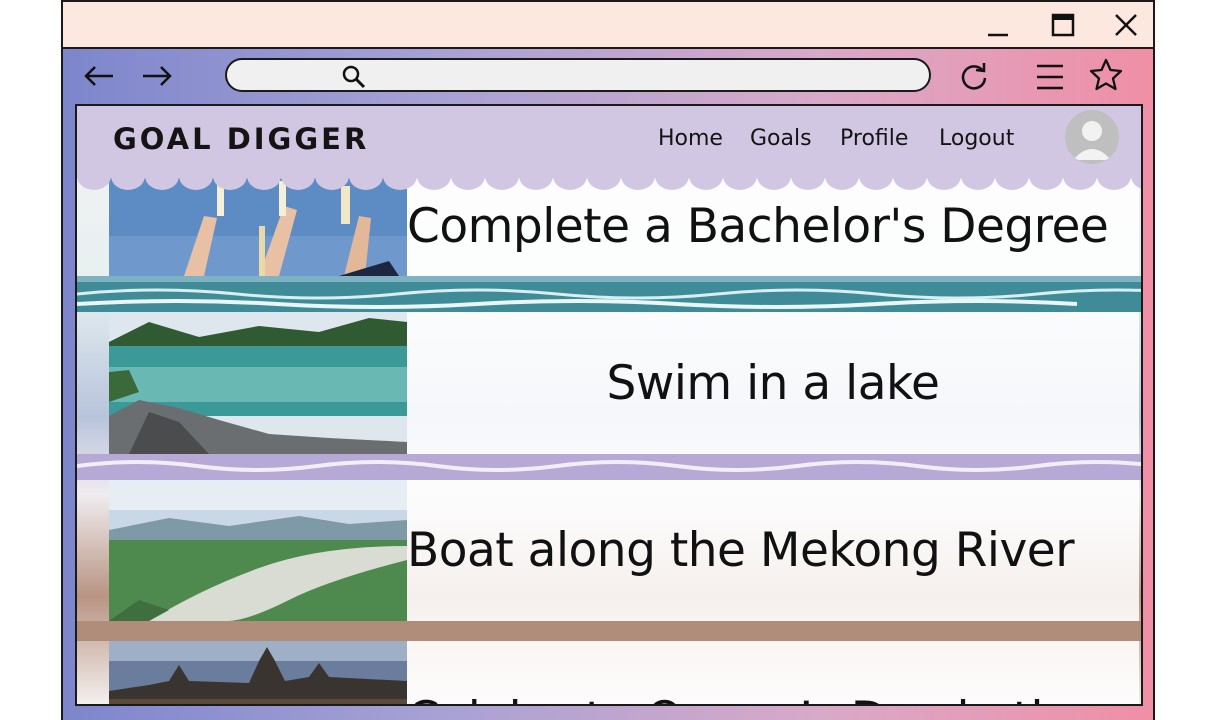 The image size is (1210, 720). I want to click on sand-strip, so click(609, 631).